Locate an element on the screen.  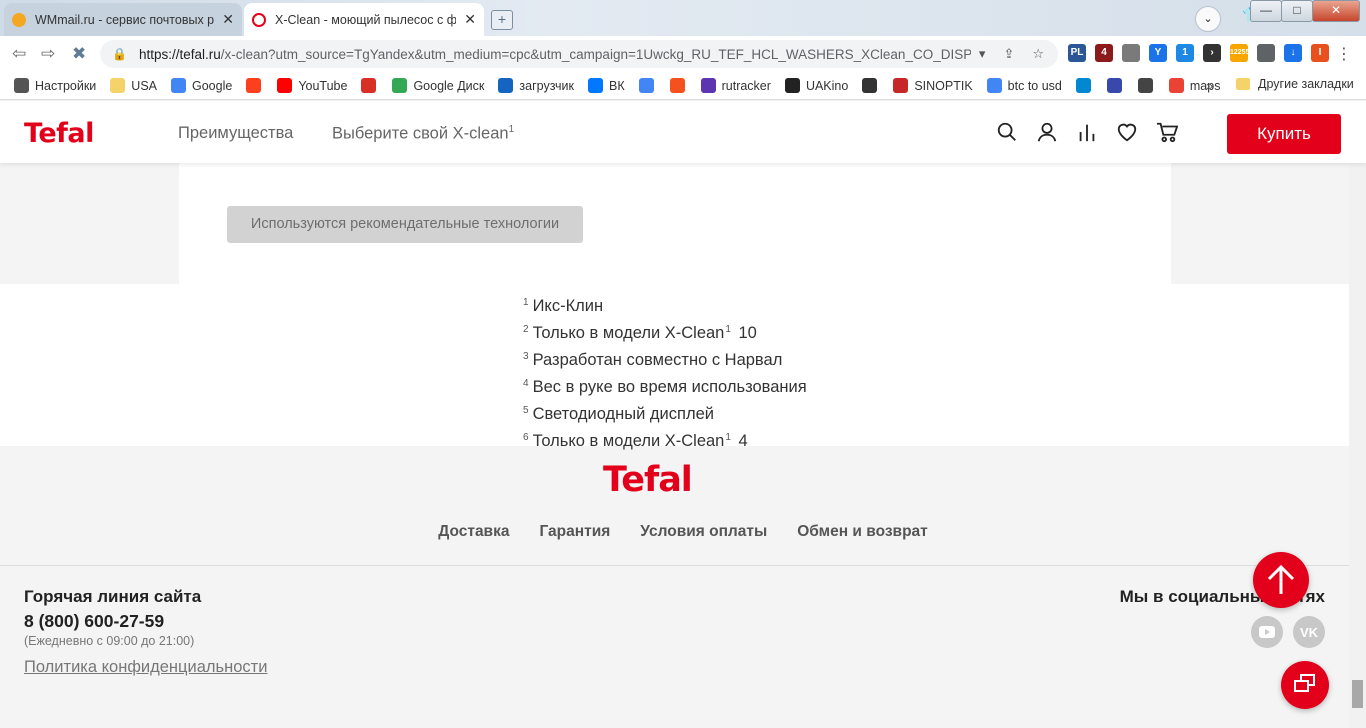
footer-tefal-logo: Tefal is located at coordinates (648, 480).